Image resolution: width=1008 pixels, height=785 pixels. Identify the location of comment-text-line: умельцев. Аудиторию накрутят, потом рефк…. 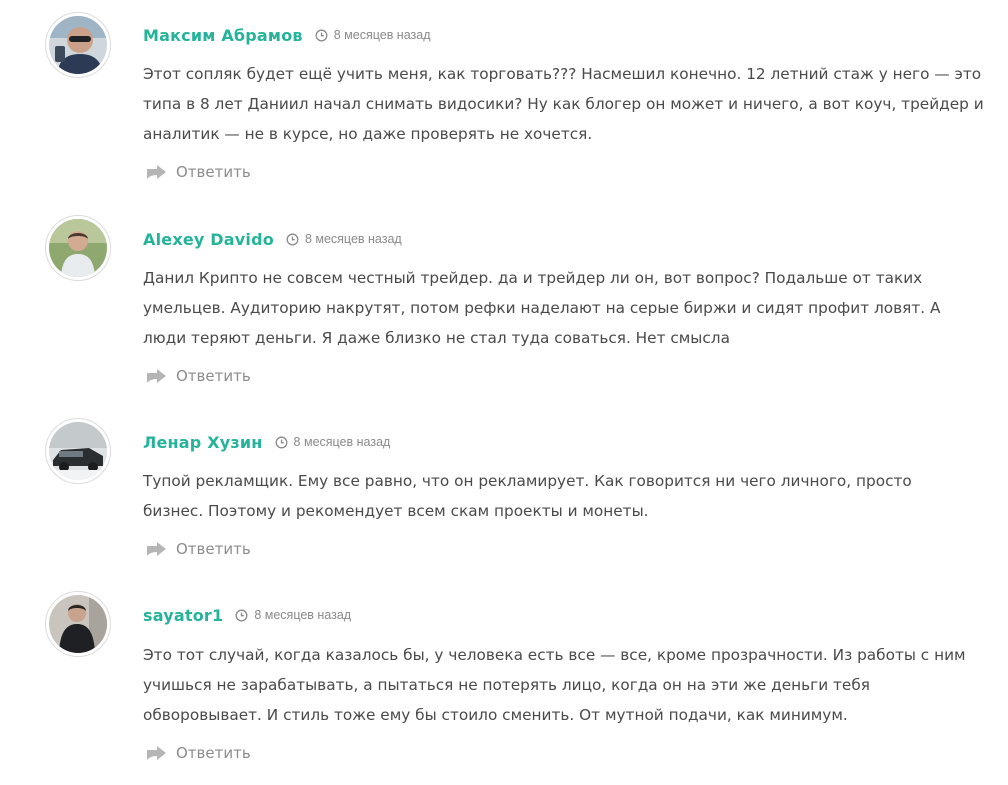
(542, 308).